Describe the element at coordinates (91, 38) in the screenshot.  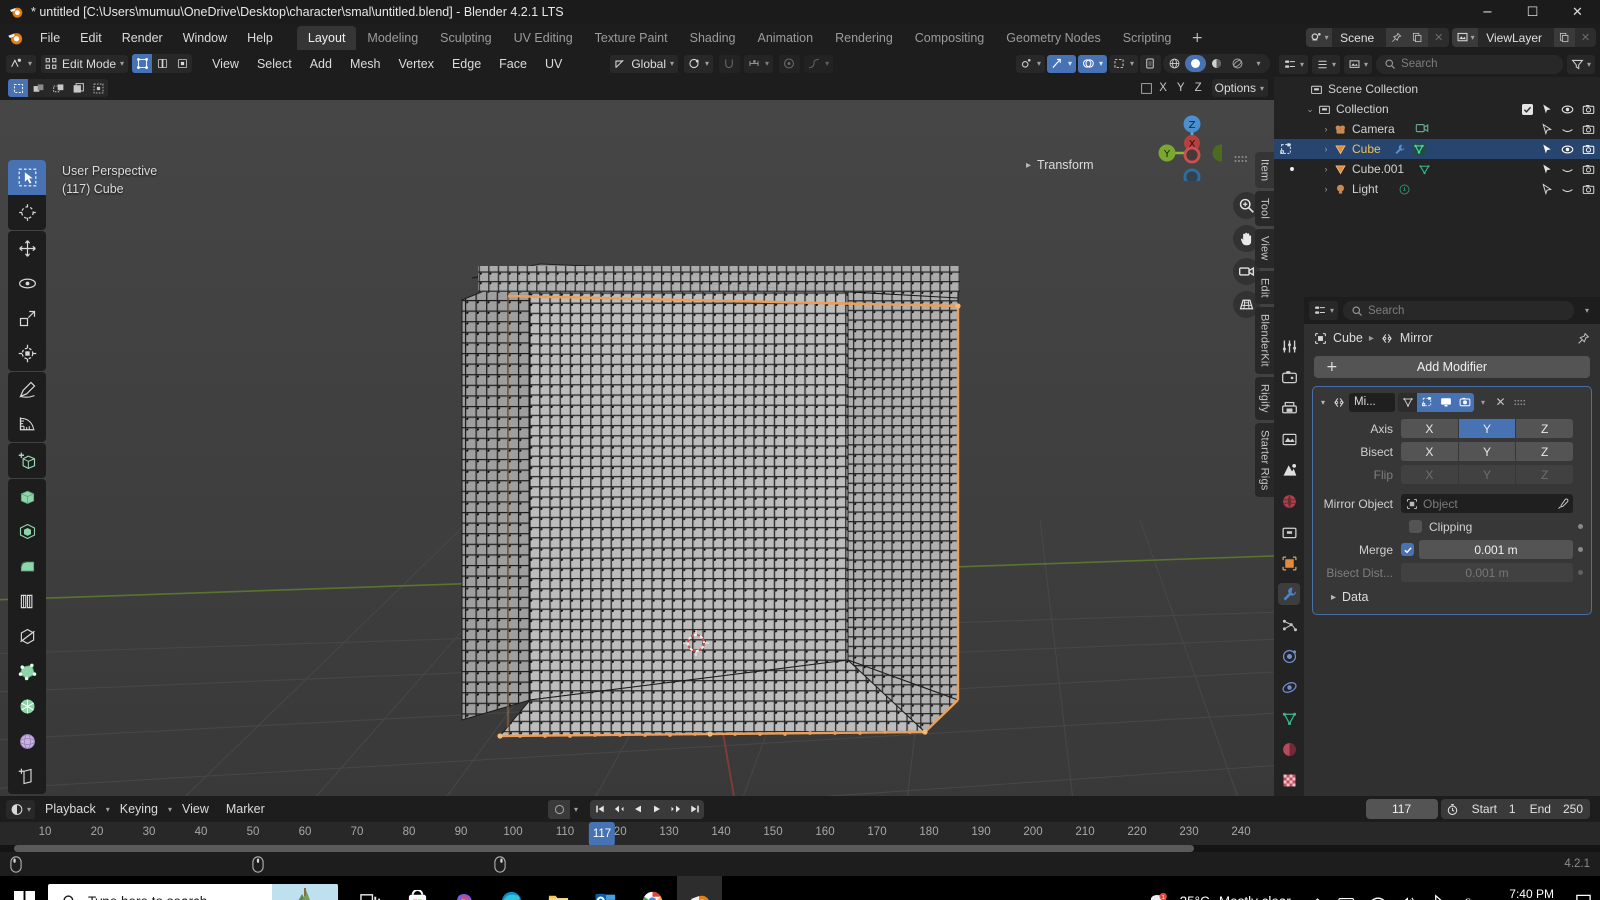
I see `menu-edit: Edit` at that location.